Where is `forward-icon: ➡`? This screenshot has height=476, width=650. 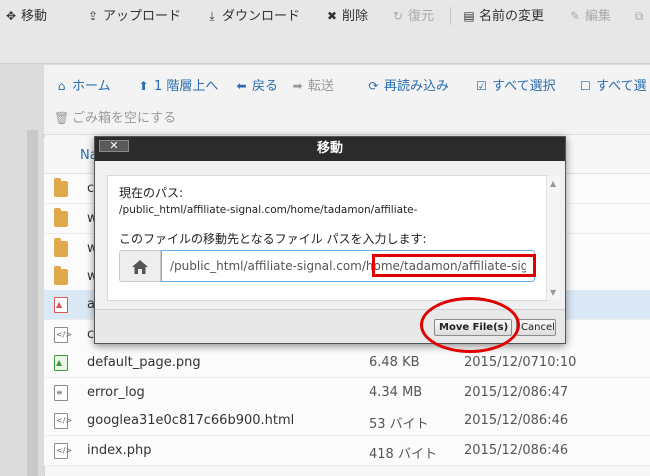 forward-icon: ➡ is located at coordinates (297, 86).